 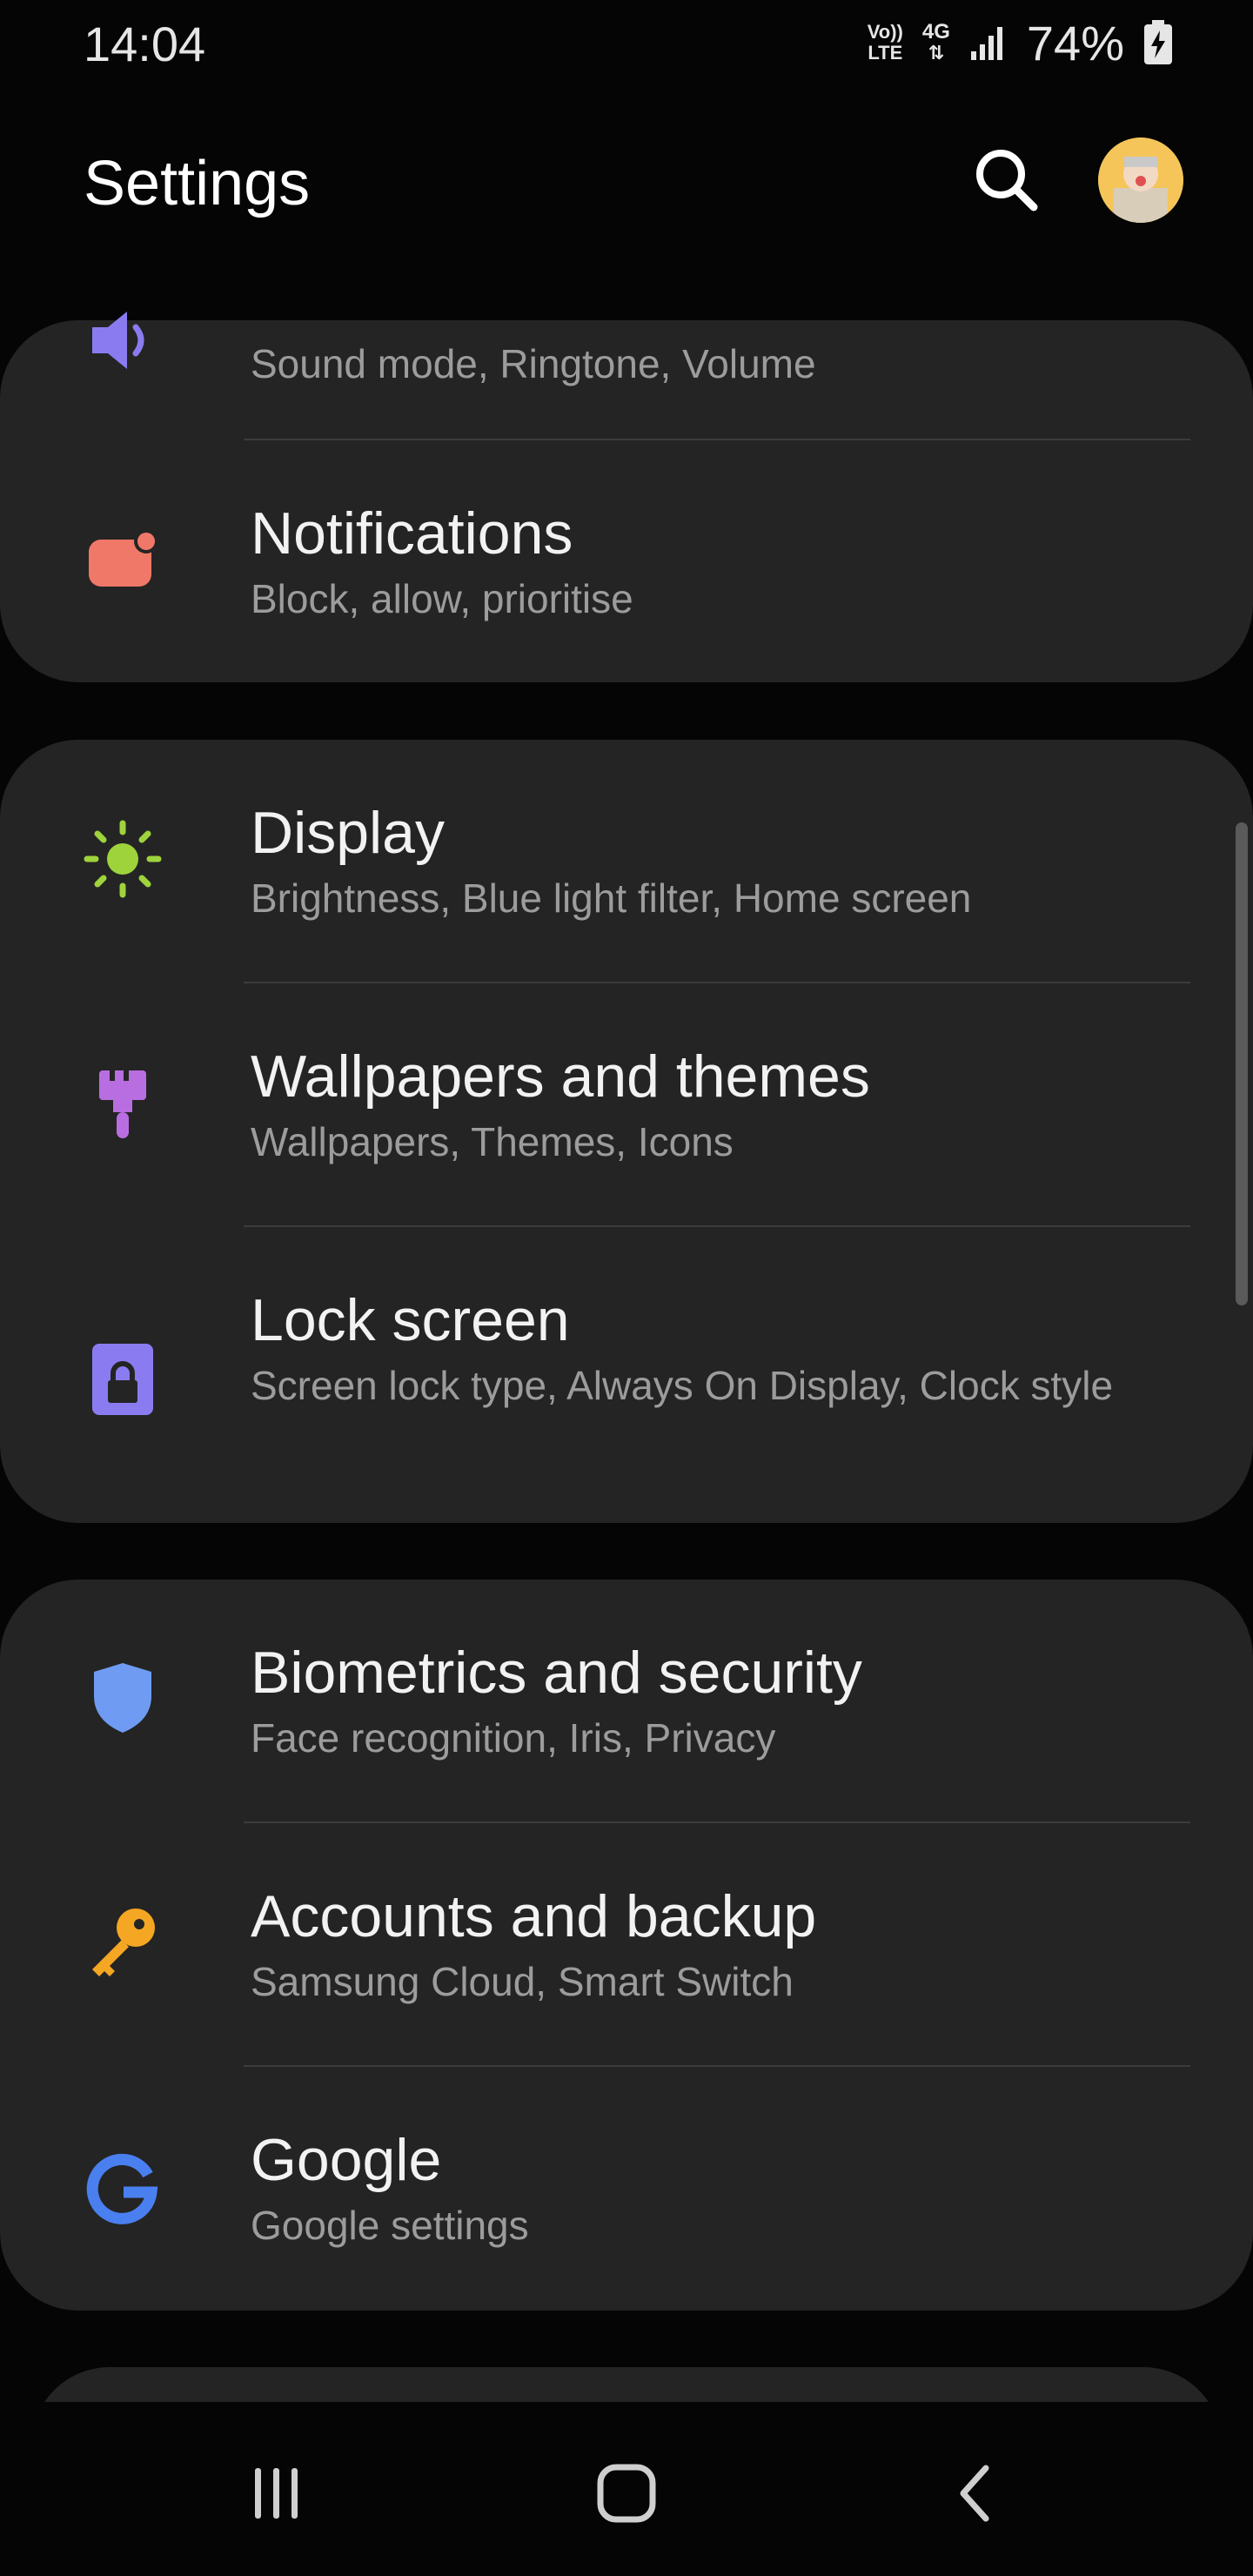 I want to click on settings-item-title: Biometrics and security, so click(x=556, y=1673).